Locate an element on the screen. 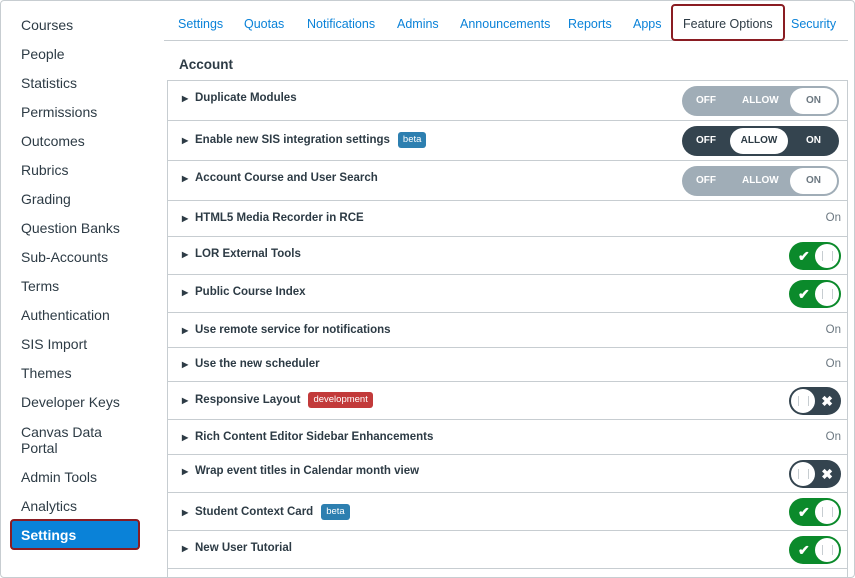 This screenshot has width=855, height=578. sidebar-item-question-banks: Question Banks is located at coordinates (75, 228).